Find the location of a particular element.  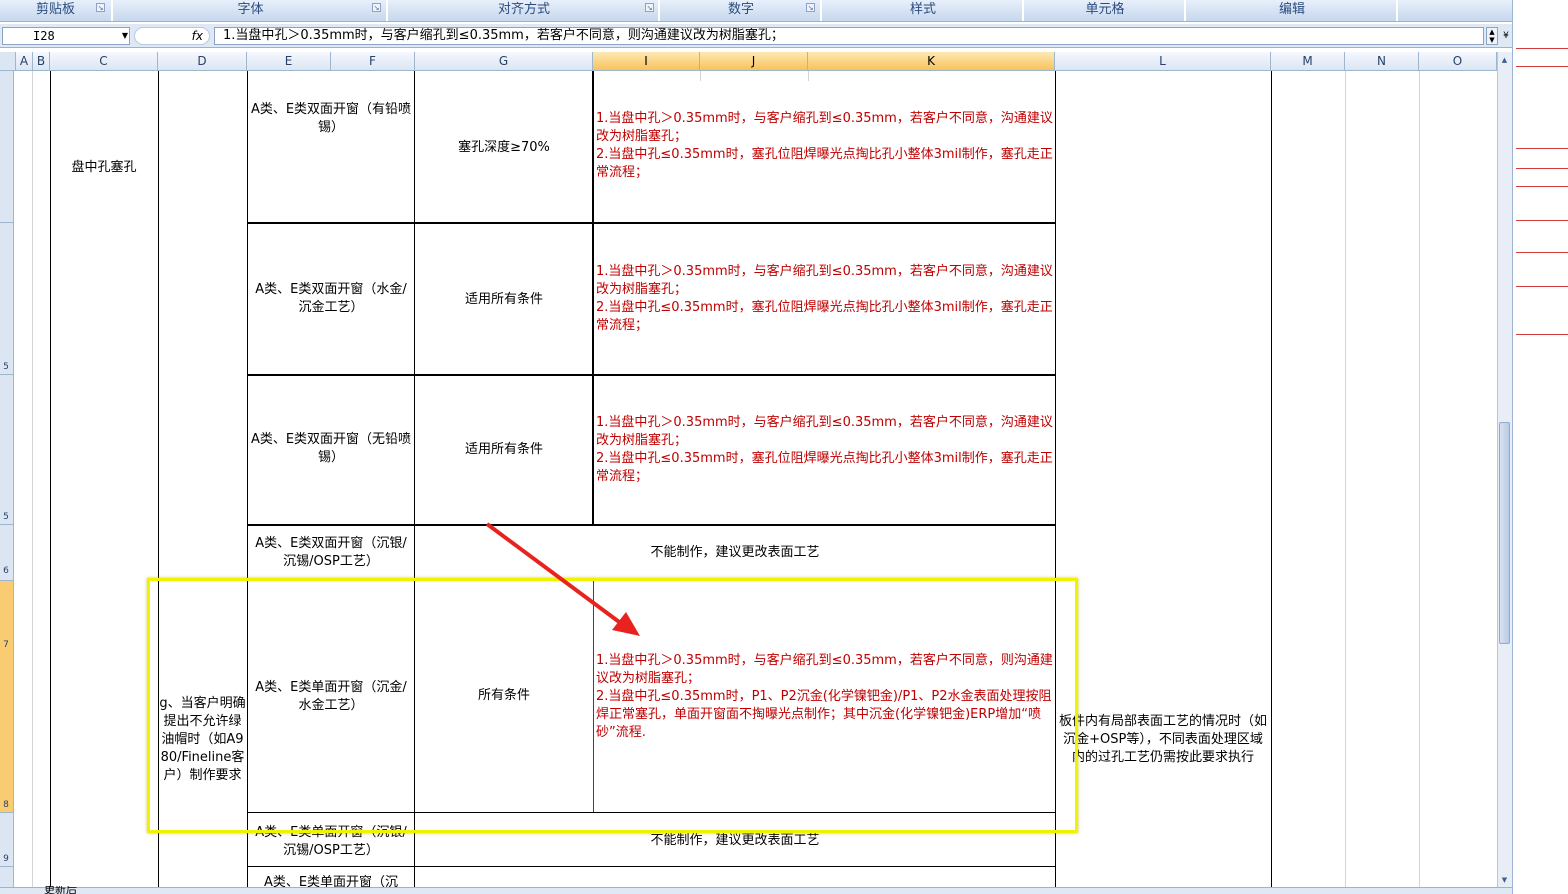

cell-e-row4: A类、E类双面开窗（沉银/沉锡/OSP工艺） is located at coordinates (331, 553).